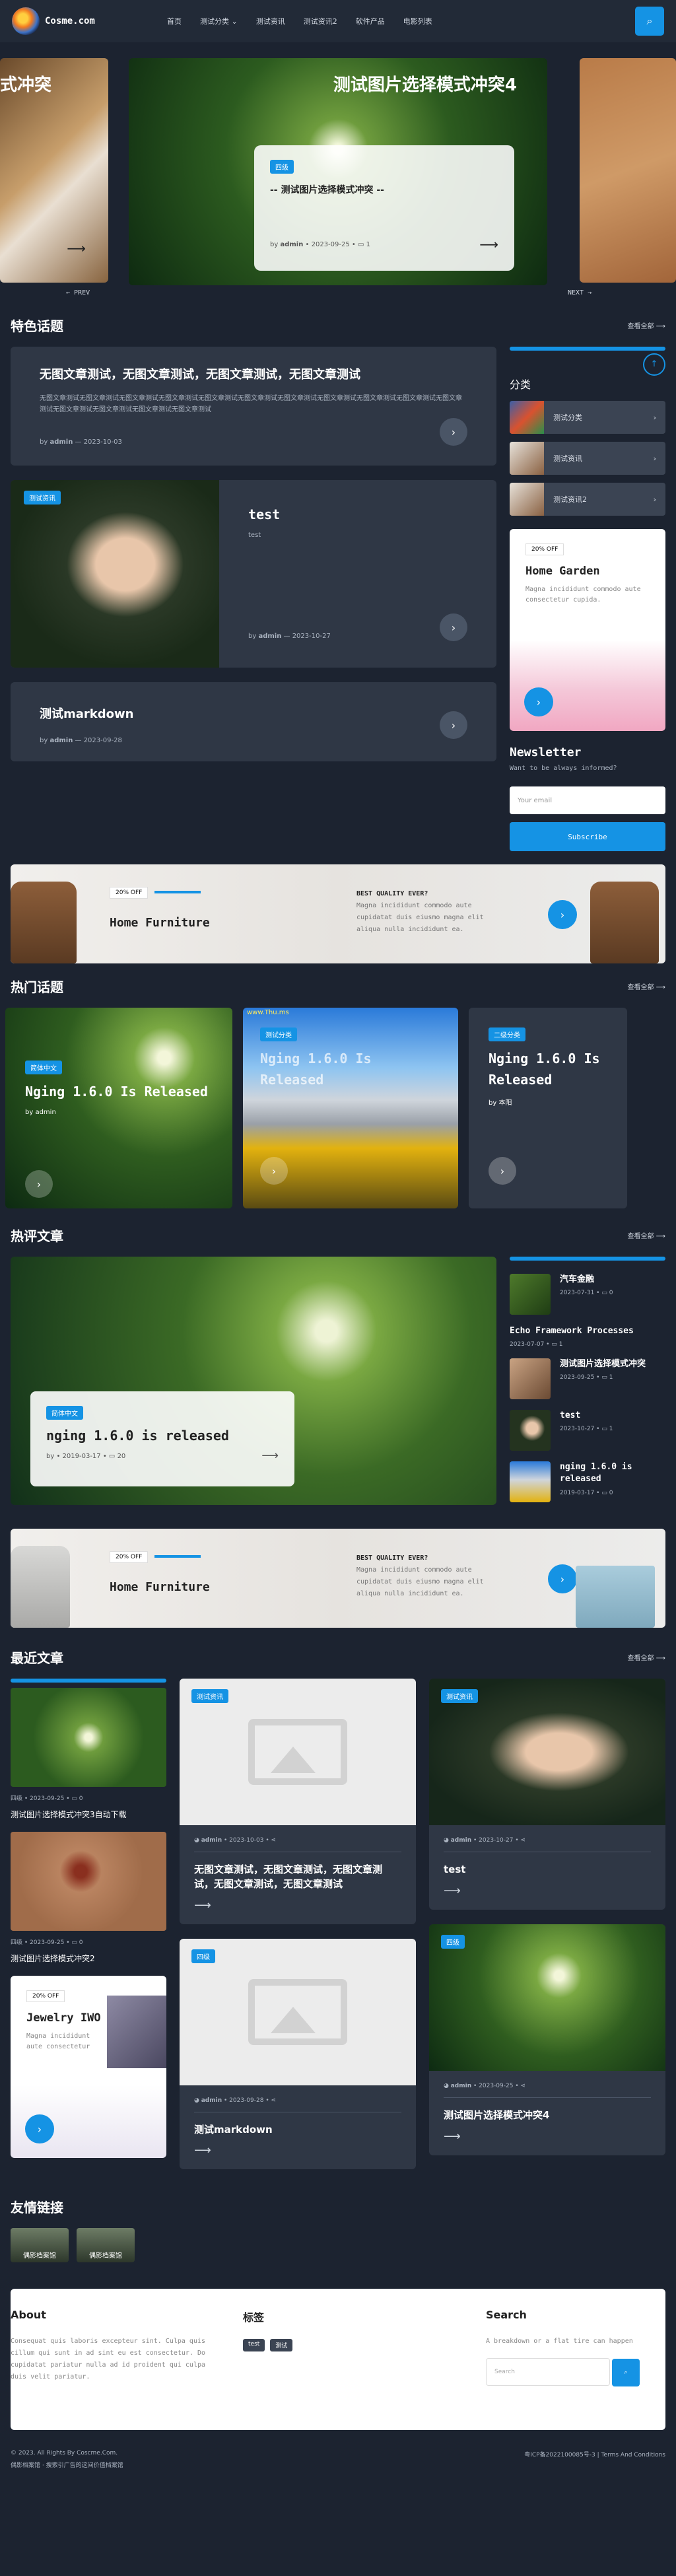 The height and width of the screenshot is (2576, 676). What do you see at coordinates (118, 1108) in the screenshot?
I see `hot-topic-card: 简体中文 Nging 1.6.0 Is Released by admin ›` at bounding box center [118, 1108].